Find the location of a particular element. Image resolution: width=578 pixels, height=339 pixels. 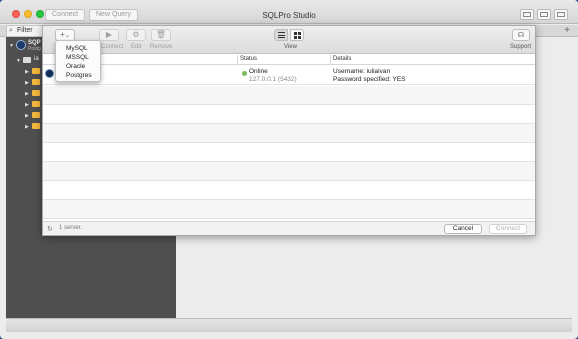

new-tab-plus-icon: + is located at coordinates (567, 31).